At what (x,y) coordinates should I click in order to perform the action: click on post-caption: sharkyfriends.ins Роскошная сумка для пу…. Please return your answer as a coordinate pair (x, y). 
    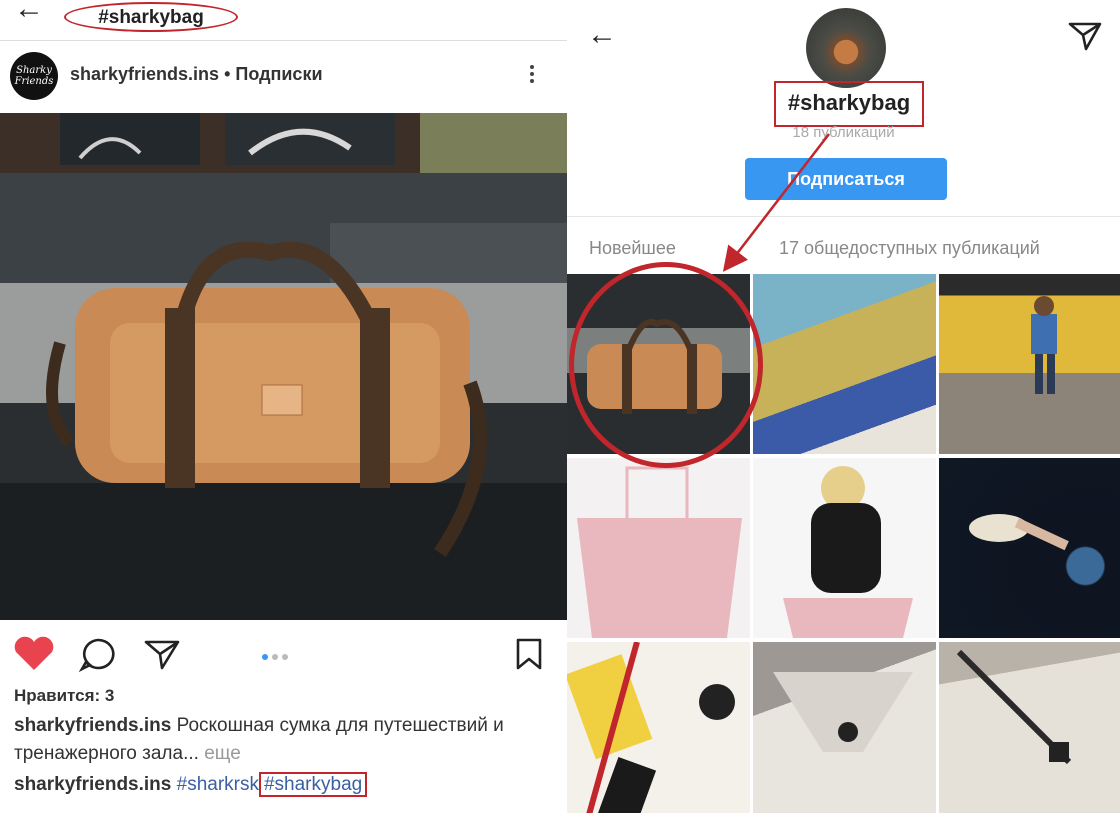
    Looking at the image, I should click on (274, 740).